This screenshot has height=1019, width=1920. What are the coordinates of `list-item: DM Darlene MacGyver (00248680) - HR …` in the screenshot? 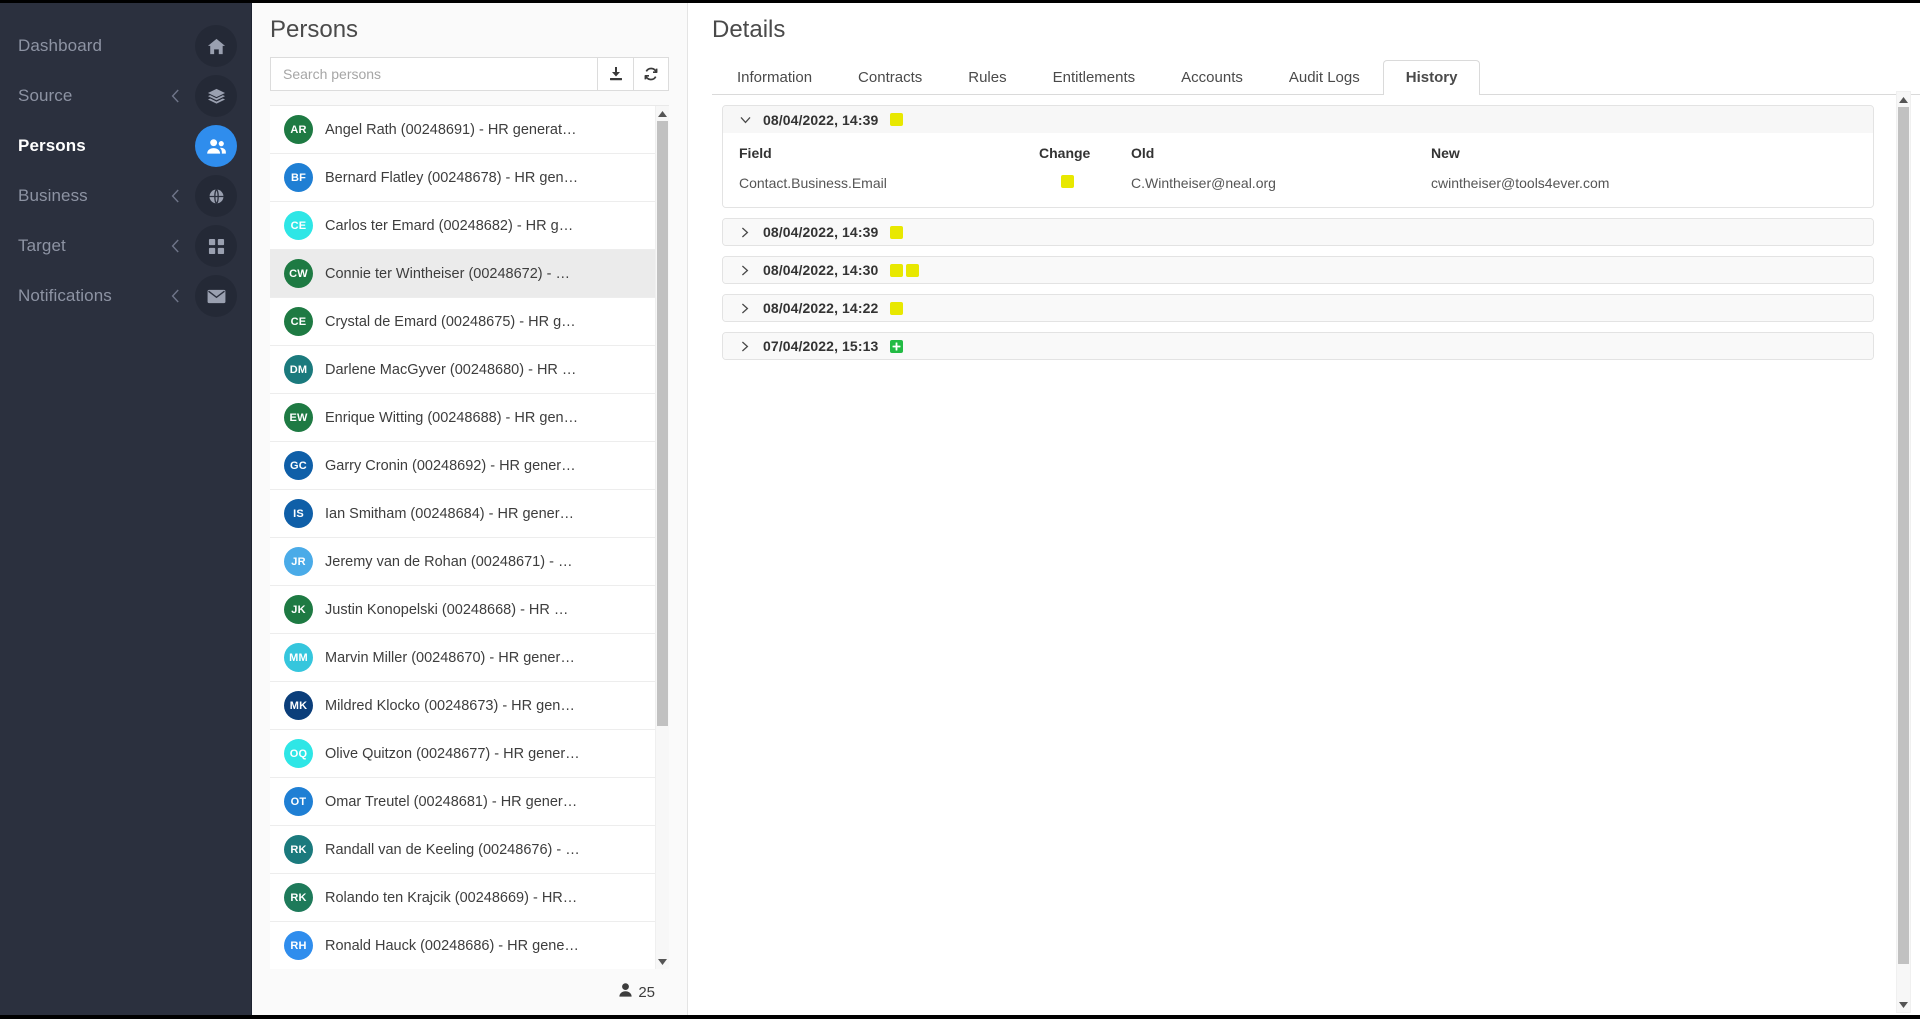 It's located at (462, 370).